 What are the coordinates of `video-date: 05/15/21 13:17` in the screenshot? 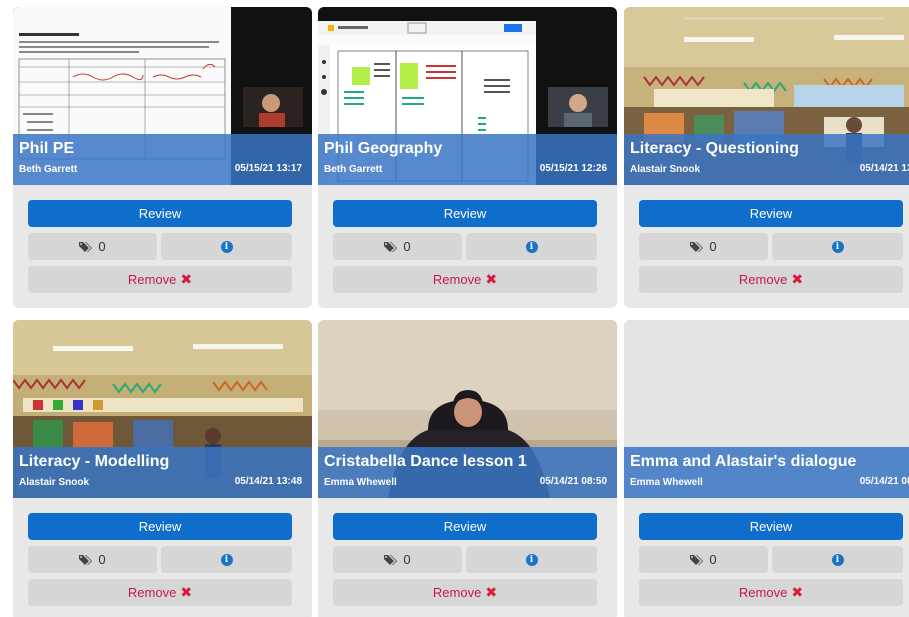 It's located at (268, 168).